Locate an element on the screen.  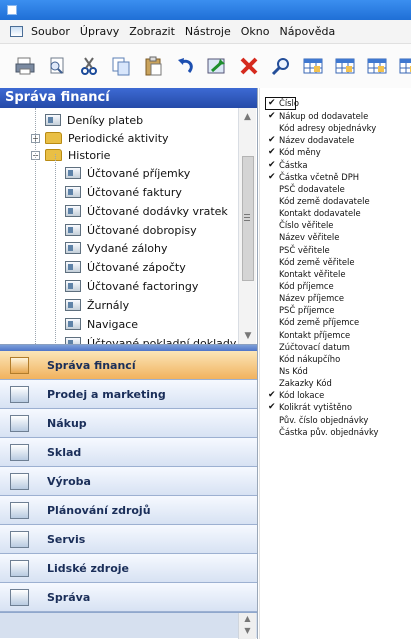
nav-button-lidske-zdroje: Lidské zdroje is located at coordinates (128, 568).